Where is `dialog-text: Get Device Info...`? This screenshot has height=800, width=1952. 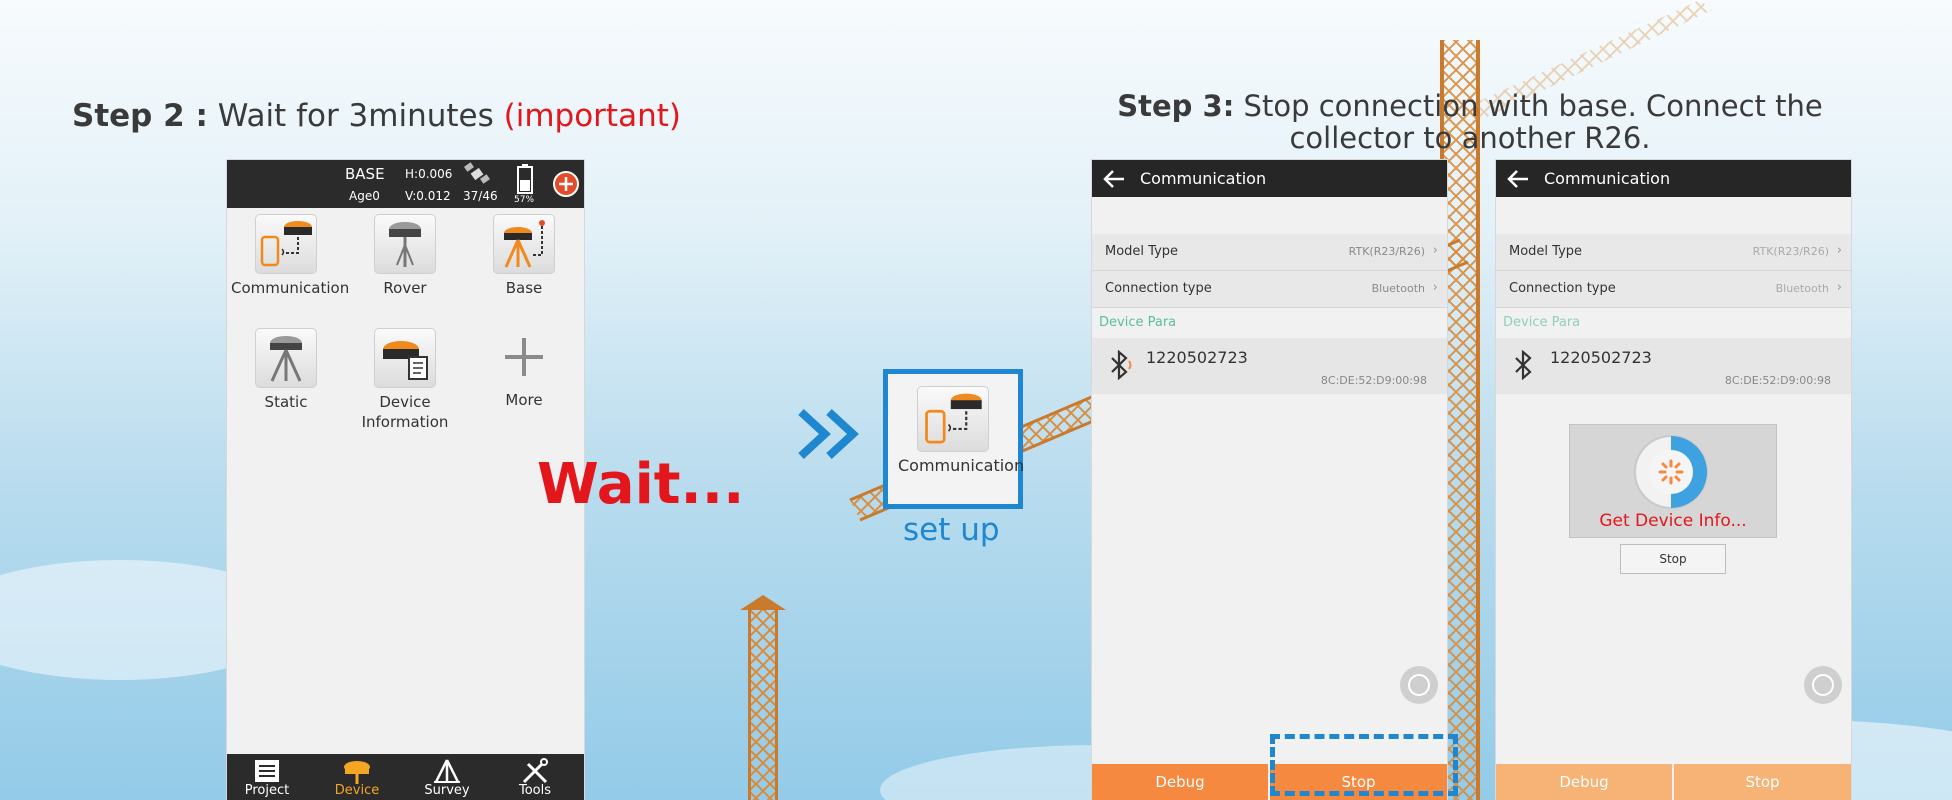
dialog-text: Get Device Info... is located at coordinates (1673, 521).